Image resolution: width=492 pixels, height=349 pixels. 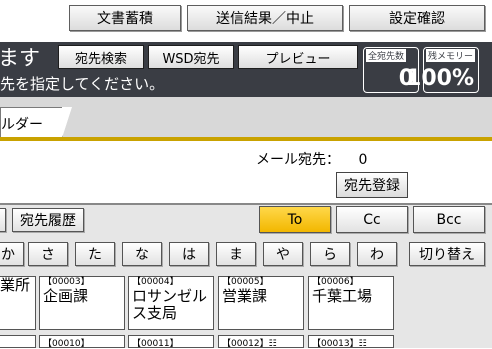 What do you see at coordinates (246, 117) in the screenshot?
I see `tab-strip` at bounding box center [246, 117].